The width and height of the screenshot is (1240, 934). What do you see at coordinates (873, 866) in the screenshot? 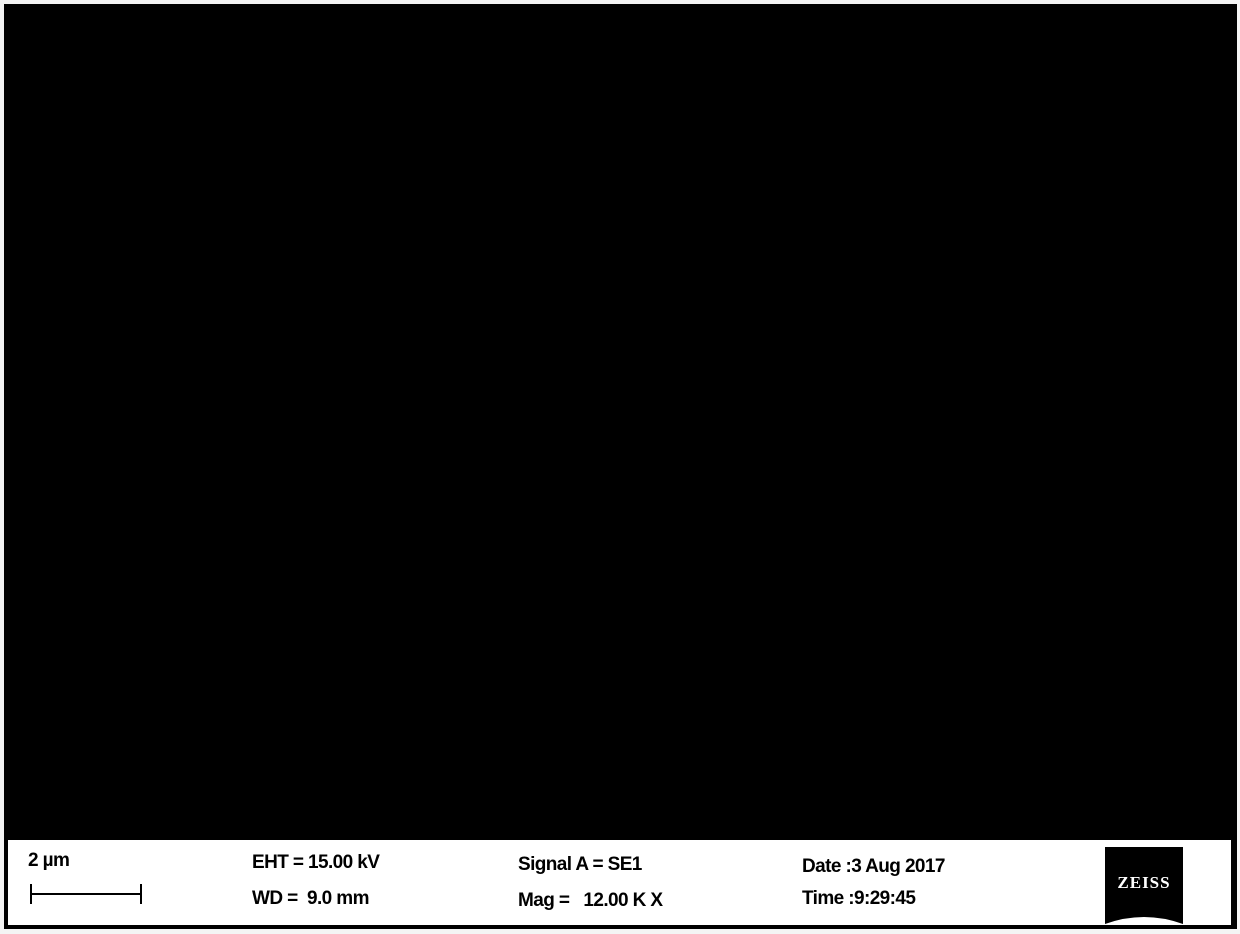
I see `date-value: Date :3 Aug 2017` at bounding box center [873, 866].